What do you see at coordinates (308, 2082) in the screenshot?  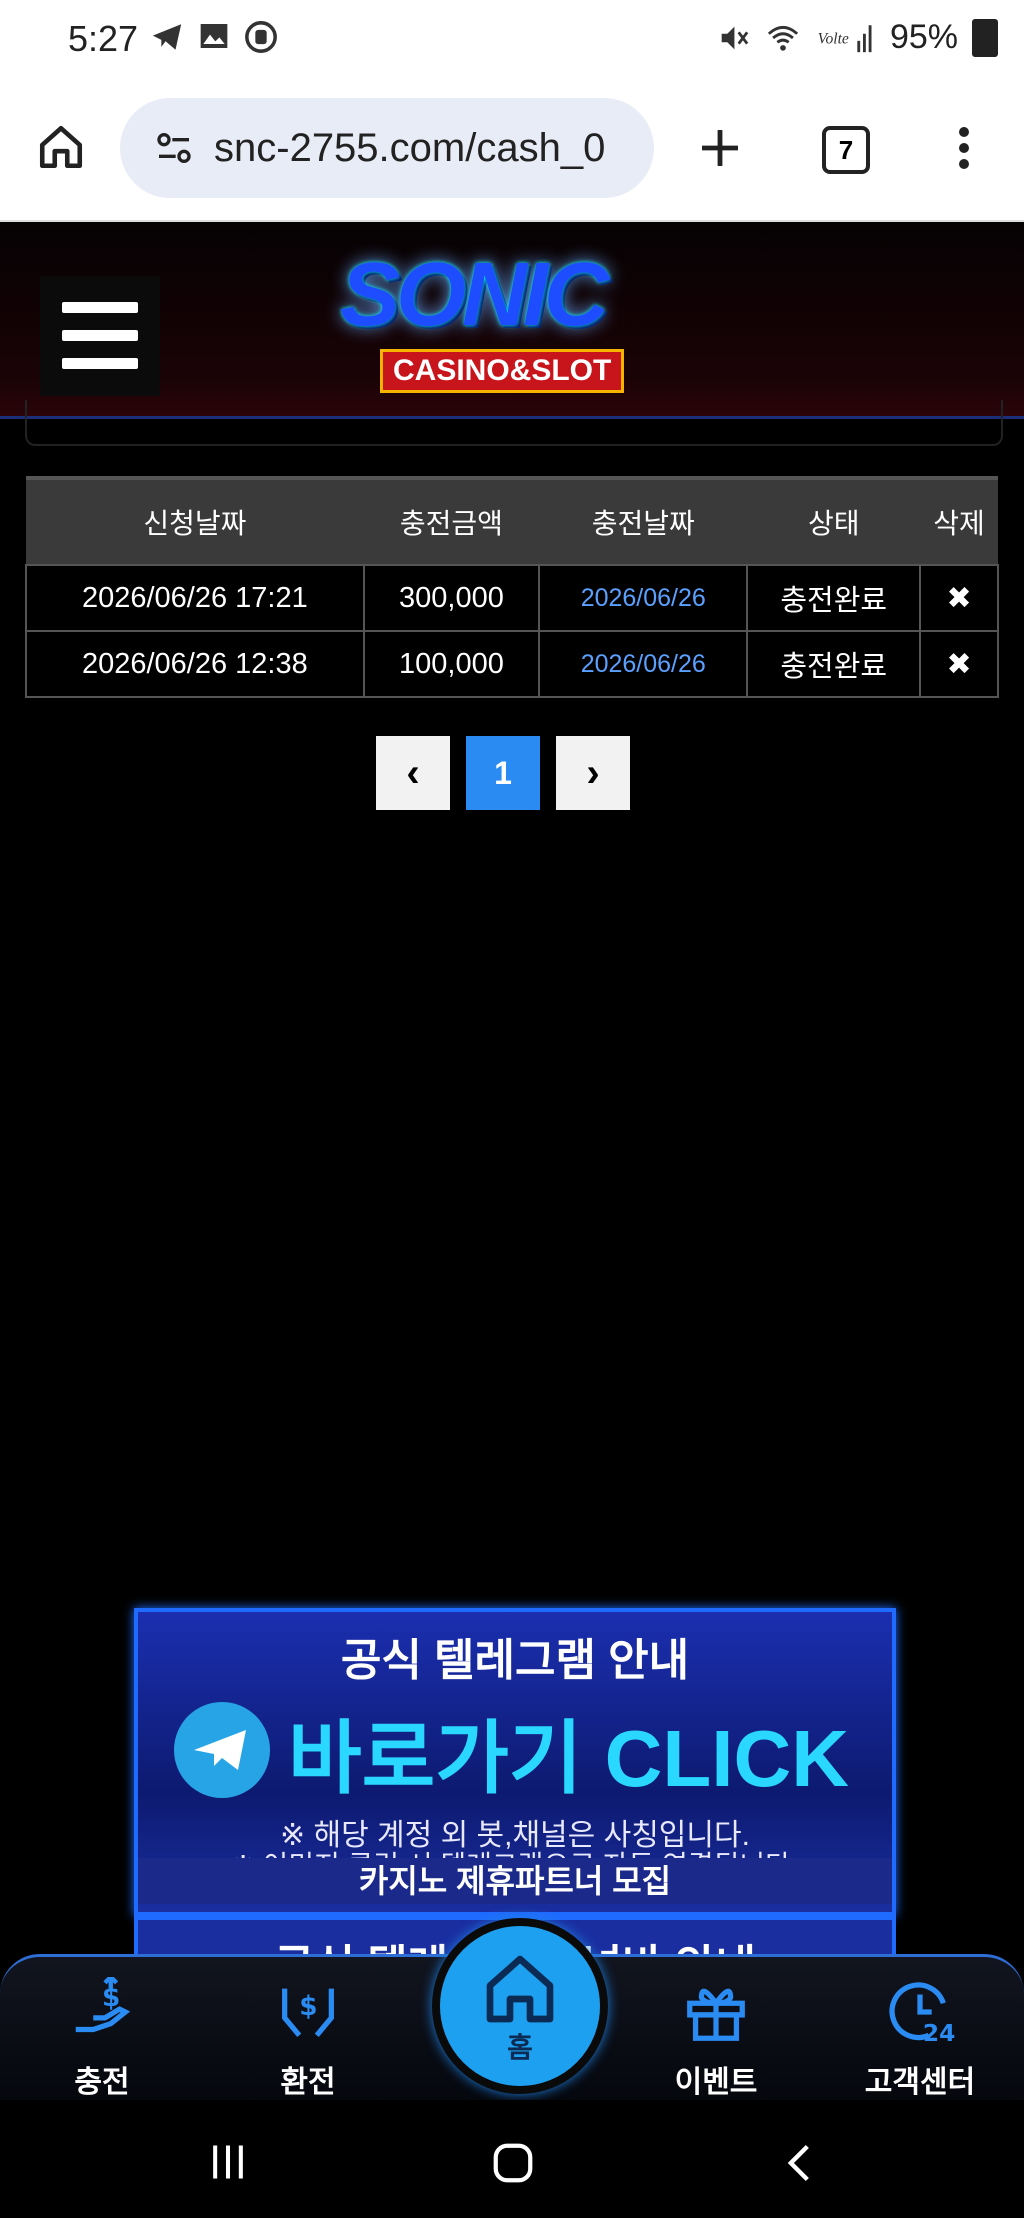 I see `nav-exchange-label: 환전` at bounding box center [308, 2082].